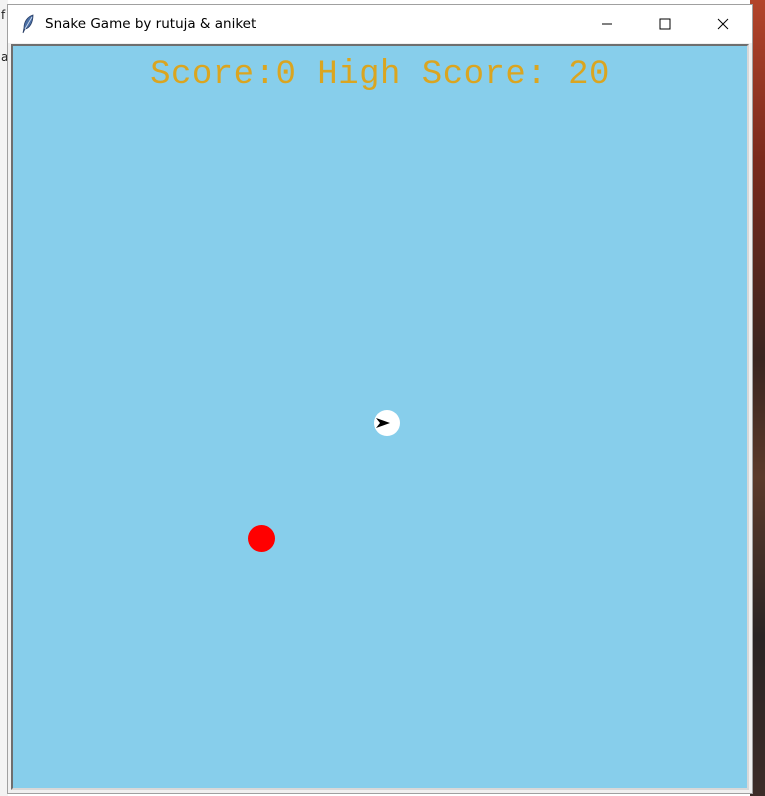 Image resolution: width=765 pixels, height=796 pixels. Describe the element at coordinates (151, 24) in the screenshot. I see `window-title: Snake Game by rutuja & aniket` at that location.